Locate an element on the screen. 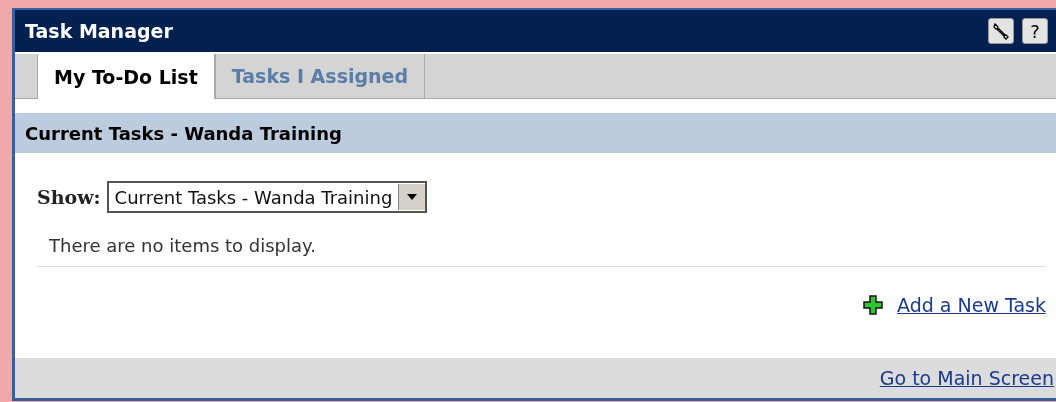  main-screen-link: Go to Main Screen is located at coordinates (966, 378).